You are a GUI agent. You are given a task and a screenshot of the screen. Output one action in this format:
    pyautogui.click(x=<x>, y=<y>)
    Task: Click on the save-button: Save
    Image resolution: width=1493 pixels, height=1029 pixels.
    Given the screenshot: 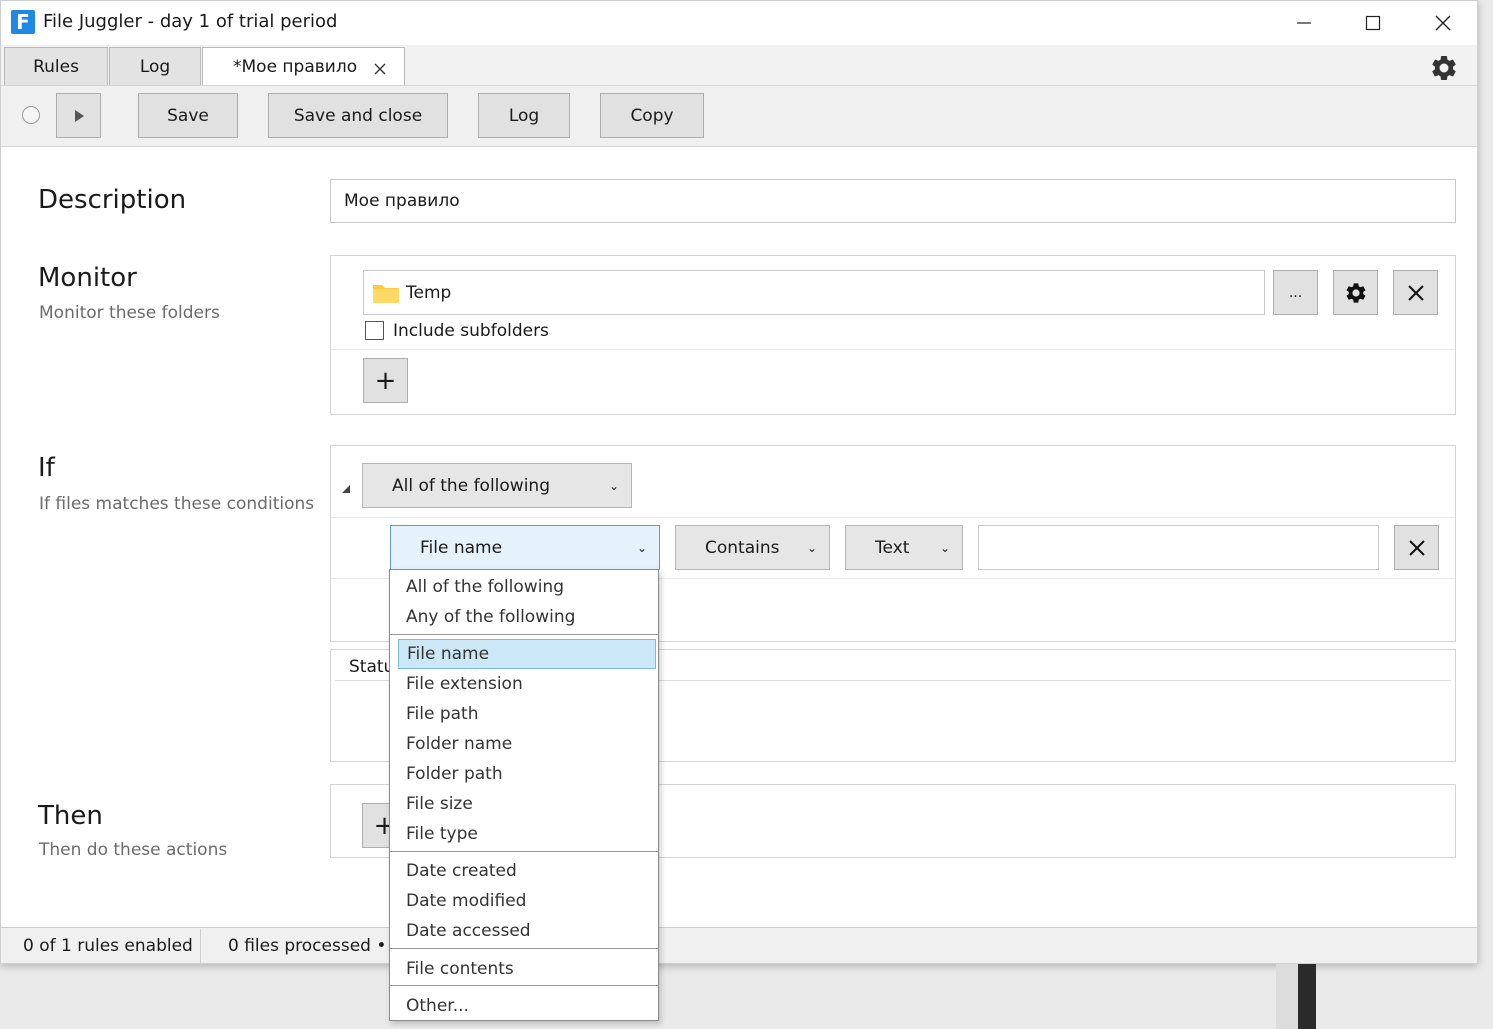 What is the action you would take?
    pyautogui.click(x=188, y=115)
    